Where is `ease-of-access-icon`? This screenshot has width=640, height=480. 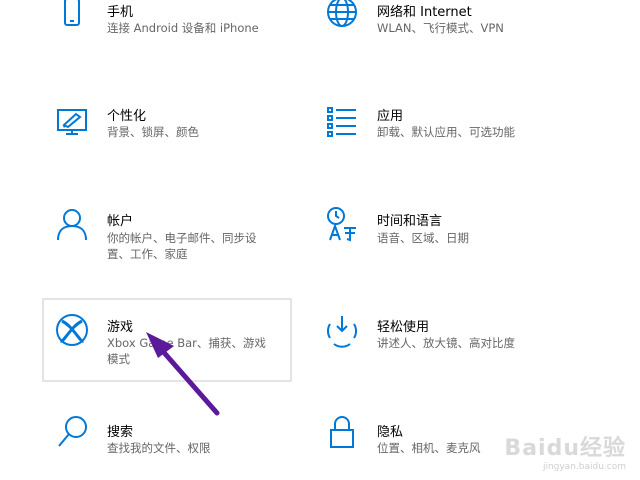
ease-of-access-icon is located at coordinates (342, 330).